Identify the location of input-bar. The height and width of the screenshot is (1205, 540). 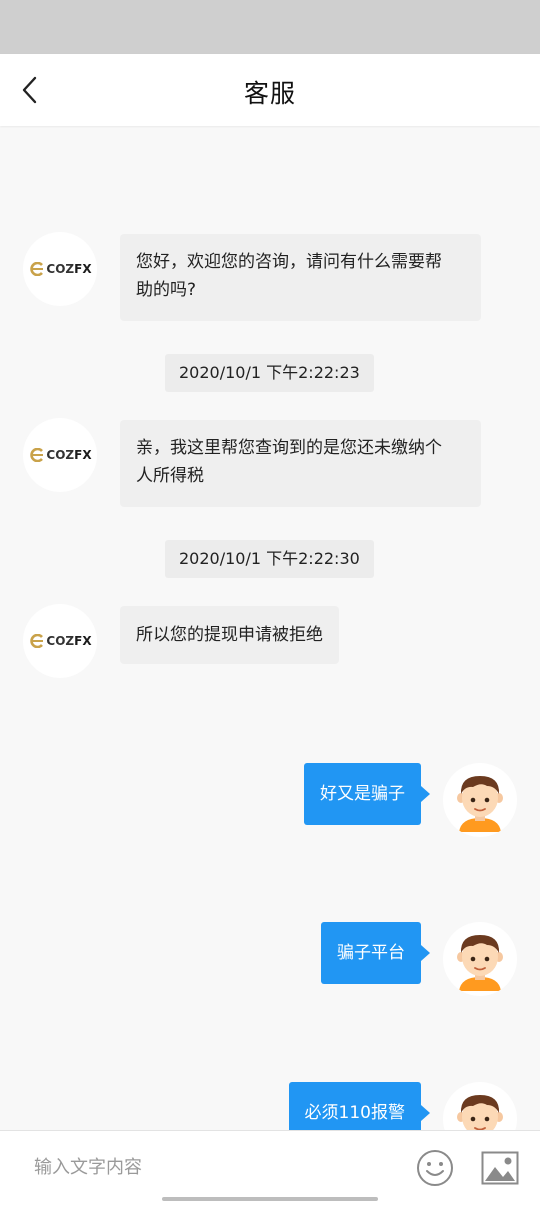
(270, 1167).